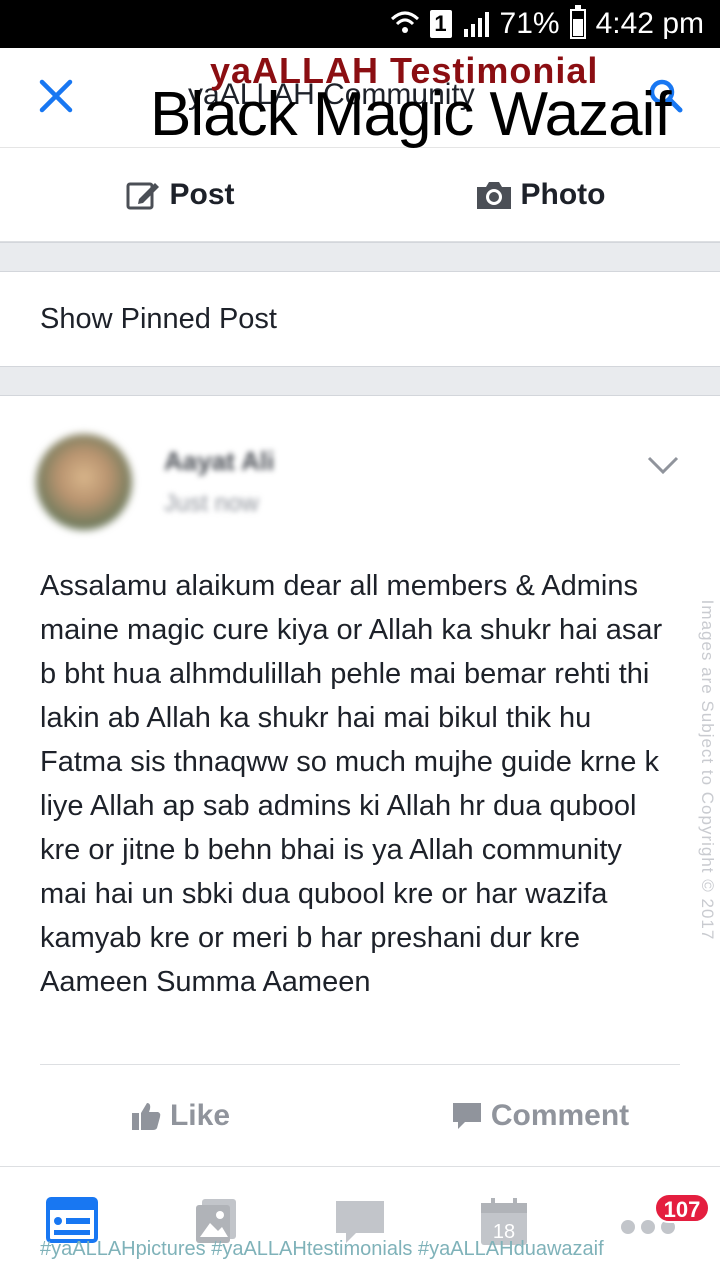  I want to click on photo-label: Photo, so click(563, 194).